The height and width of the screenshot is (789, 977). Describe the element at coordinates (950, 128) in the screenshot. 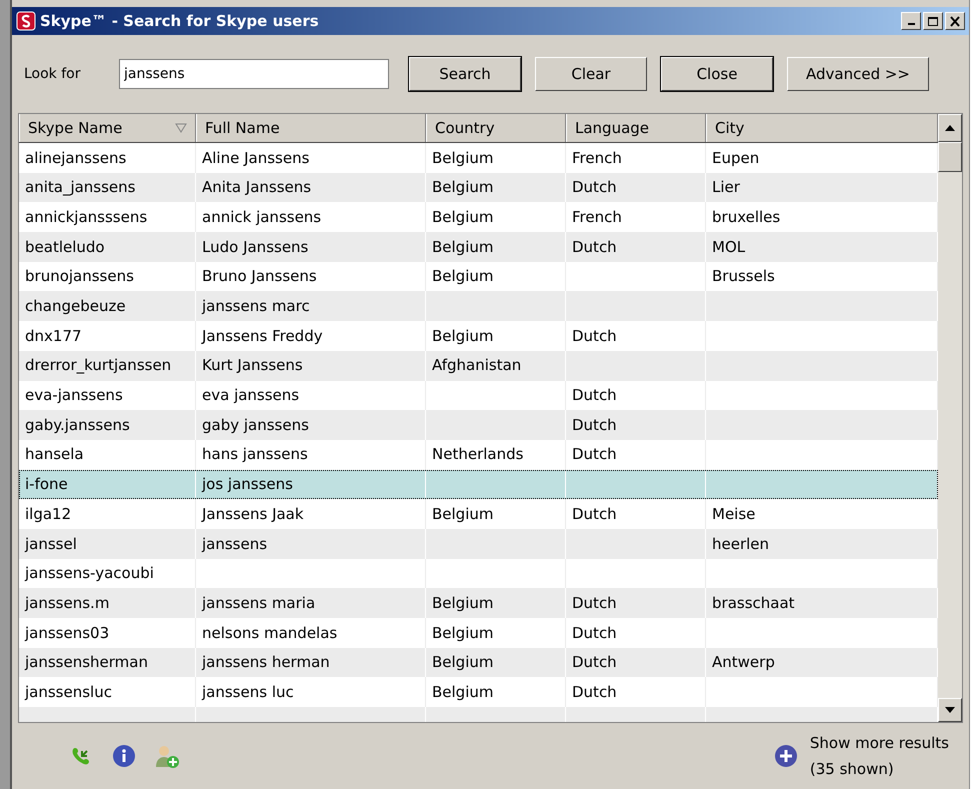

I see `up-arrow-icon` at that location.